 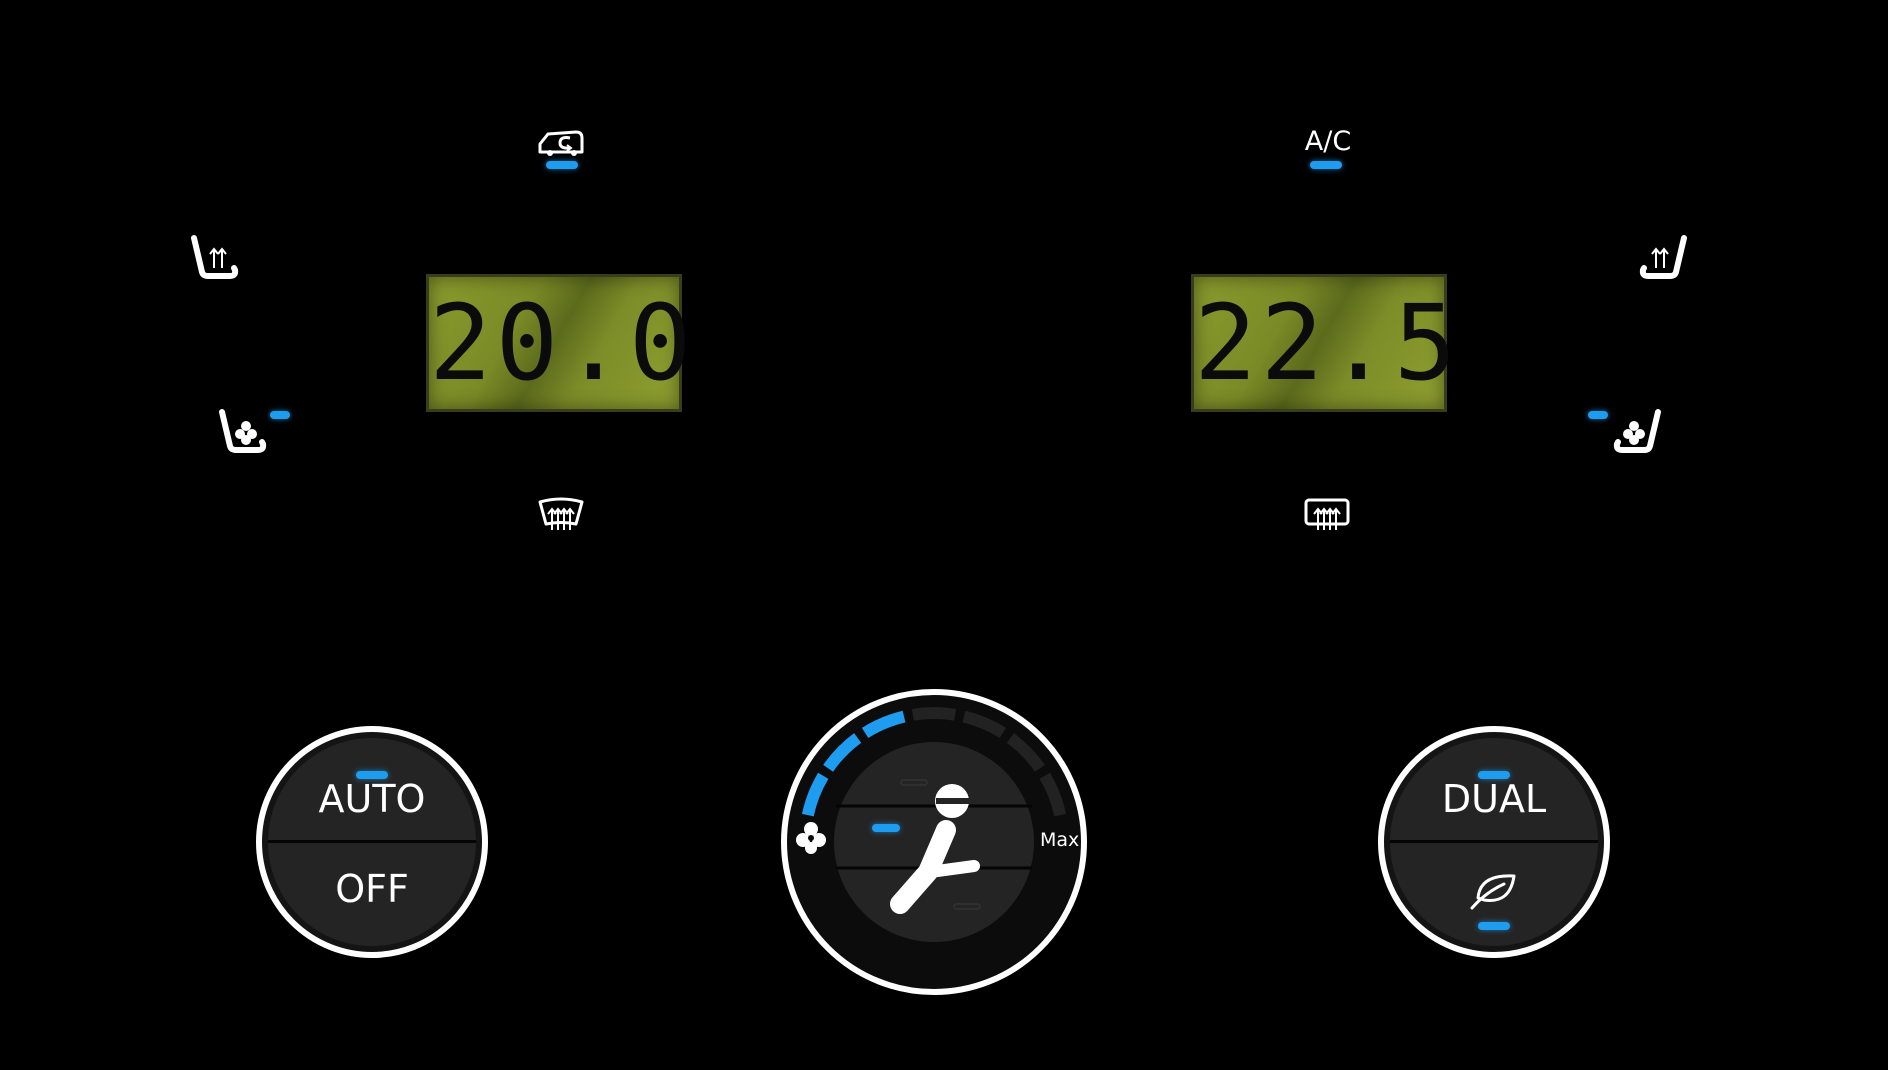 I want to click on ac-label: A/C, so click(x=1328, y=141).